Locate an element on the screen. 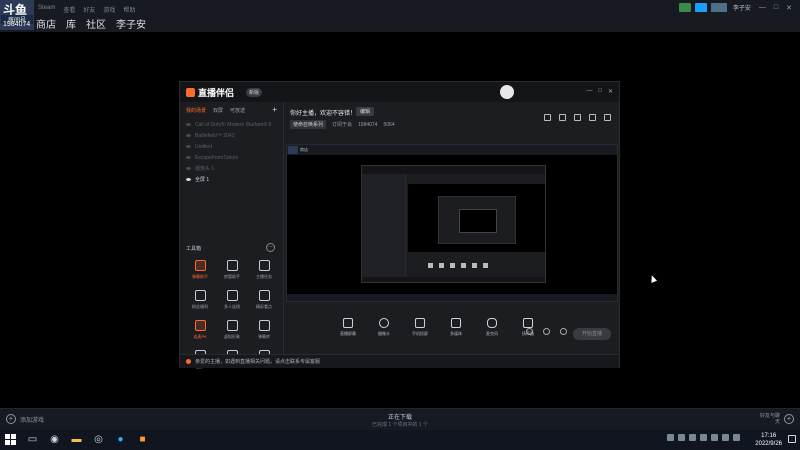 This screenshot has width=800, height=450. friends-chat-button: 好友与聊天 + is located at coordinates (776, 419).